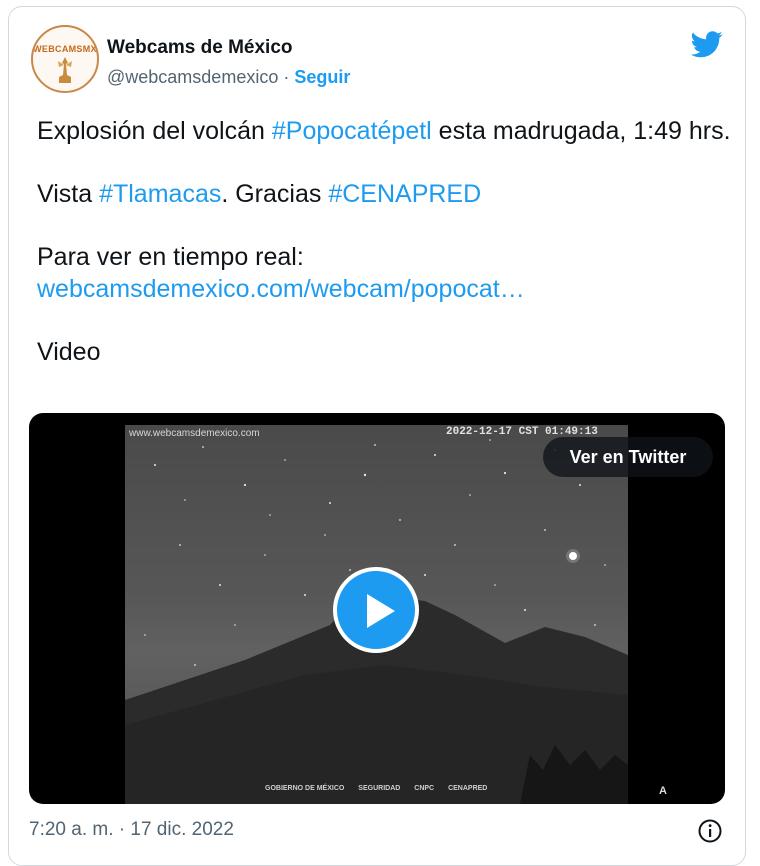  I want to click on display-name: Webcams de México, so click(200, 48).